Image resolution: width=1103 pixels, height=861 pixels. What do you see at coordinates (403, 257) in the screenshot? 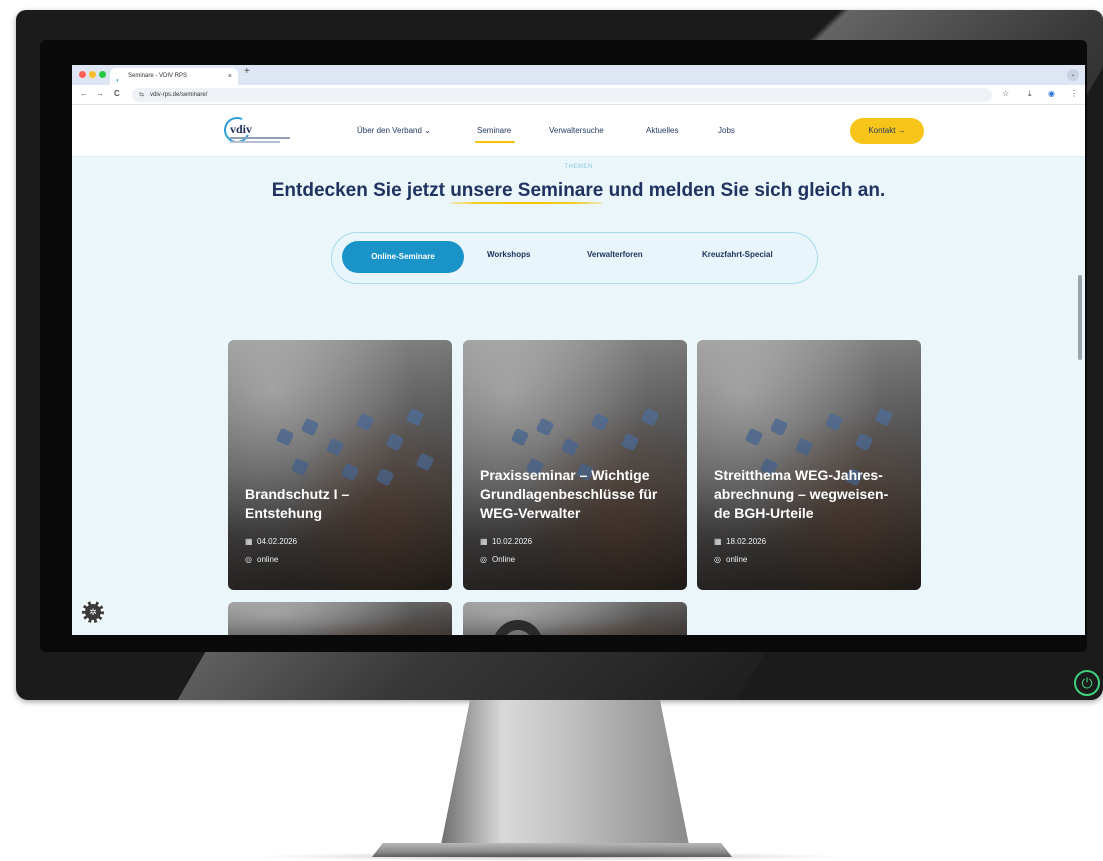
I see `tab-online-seminare: Online-Seminare` at bounding box center [403, 257].